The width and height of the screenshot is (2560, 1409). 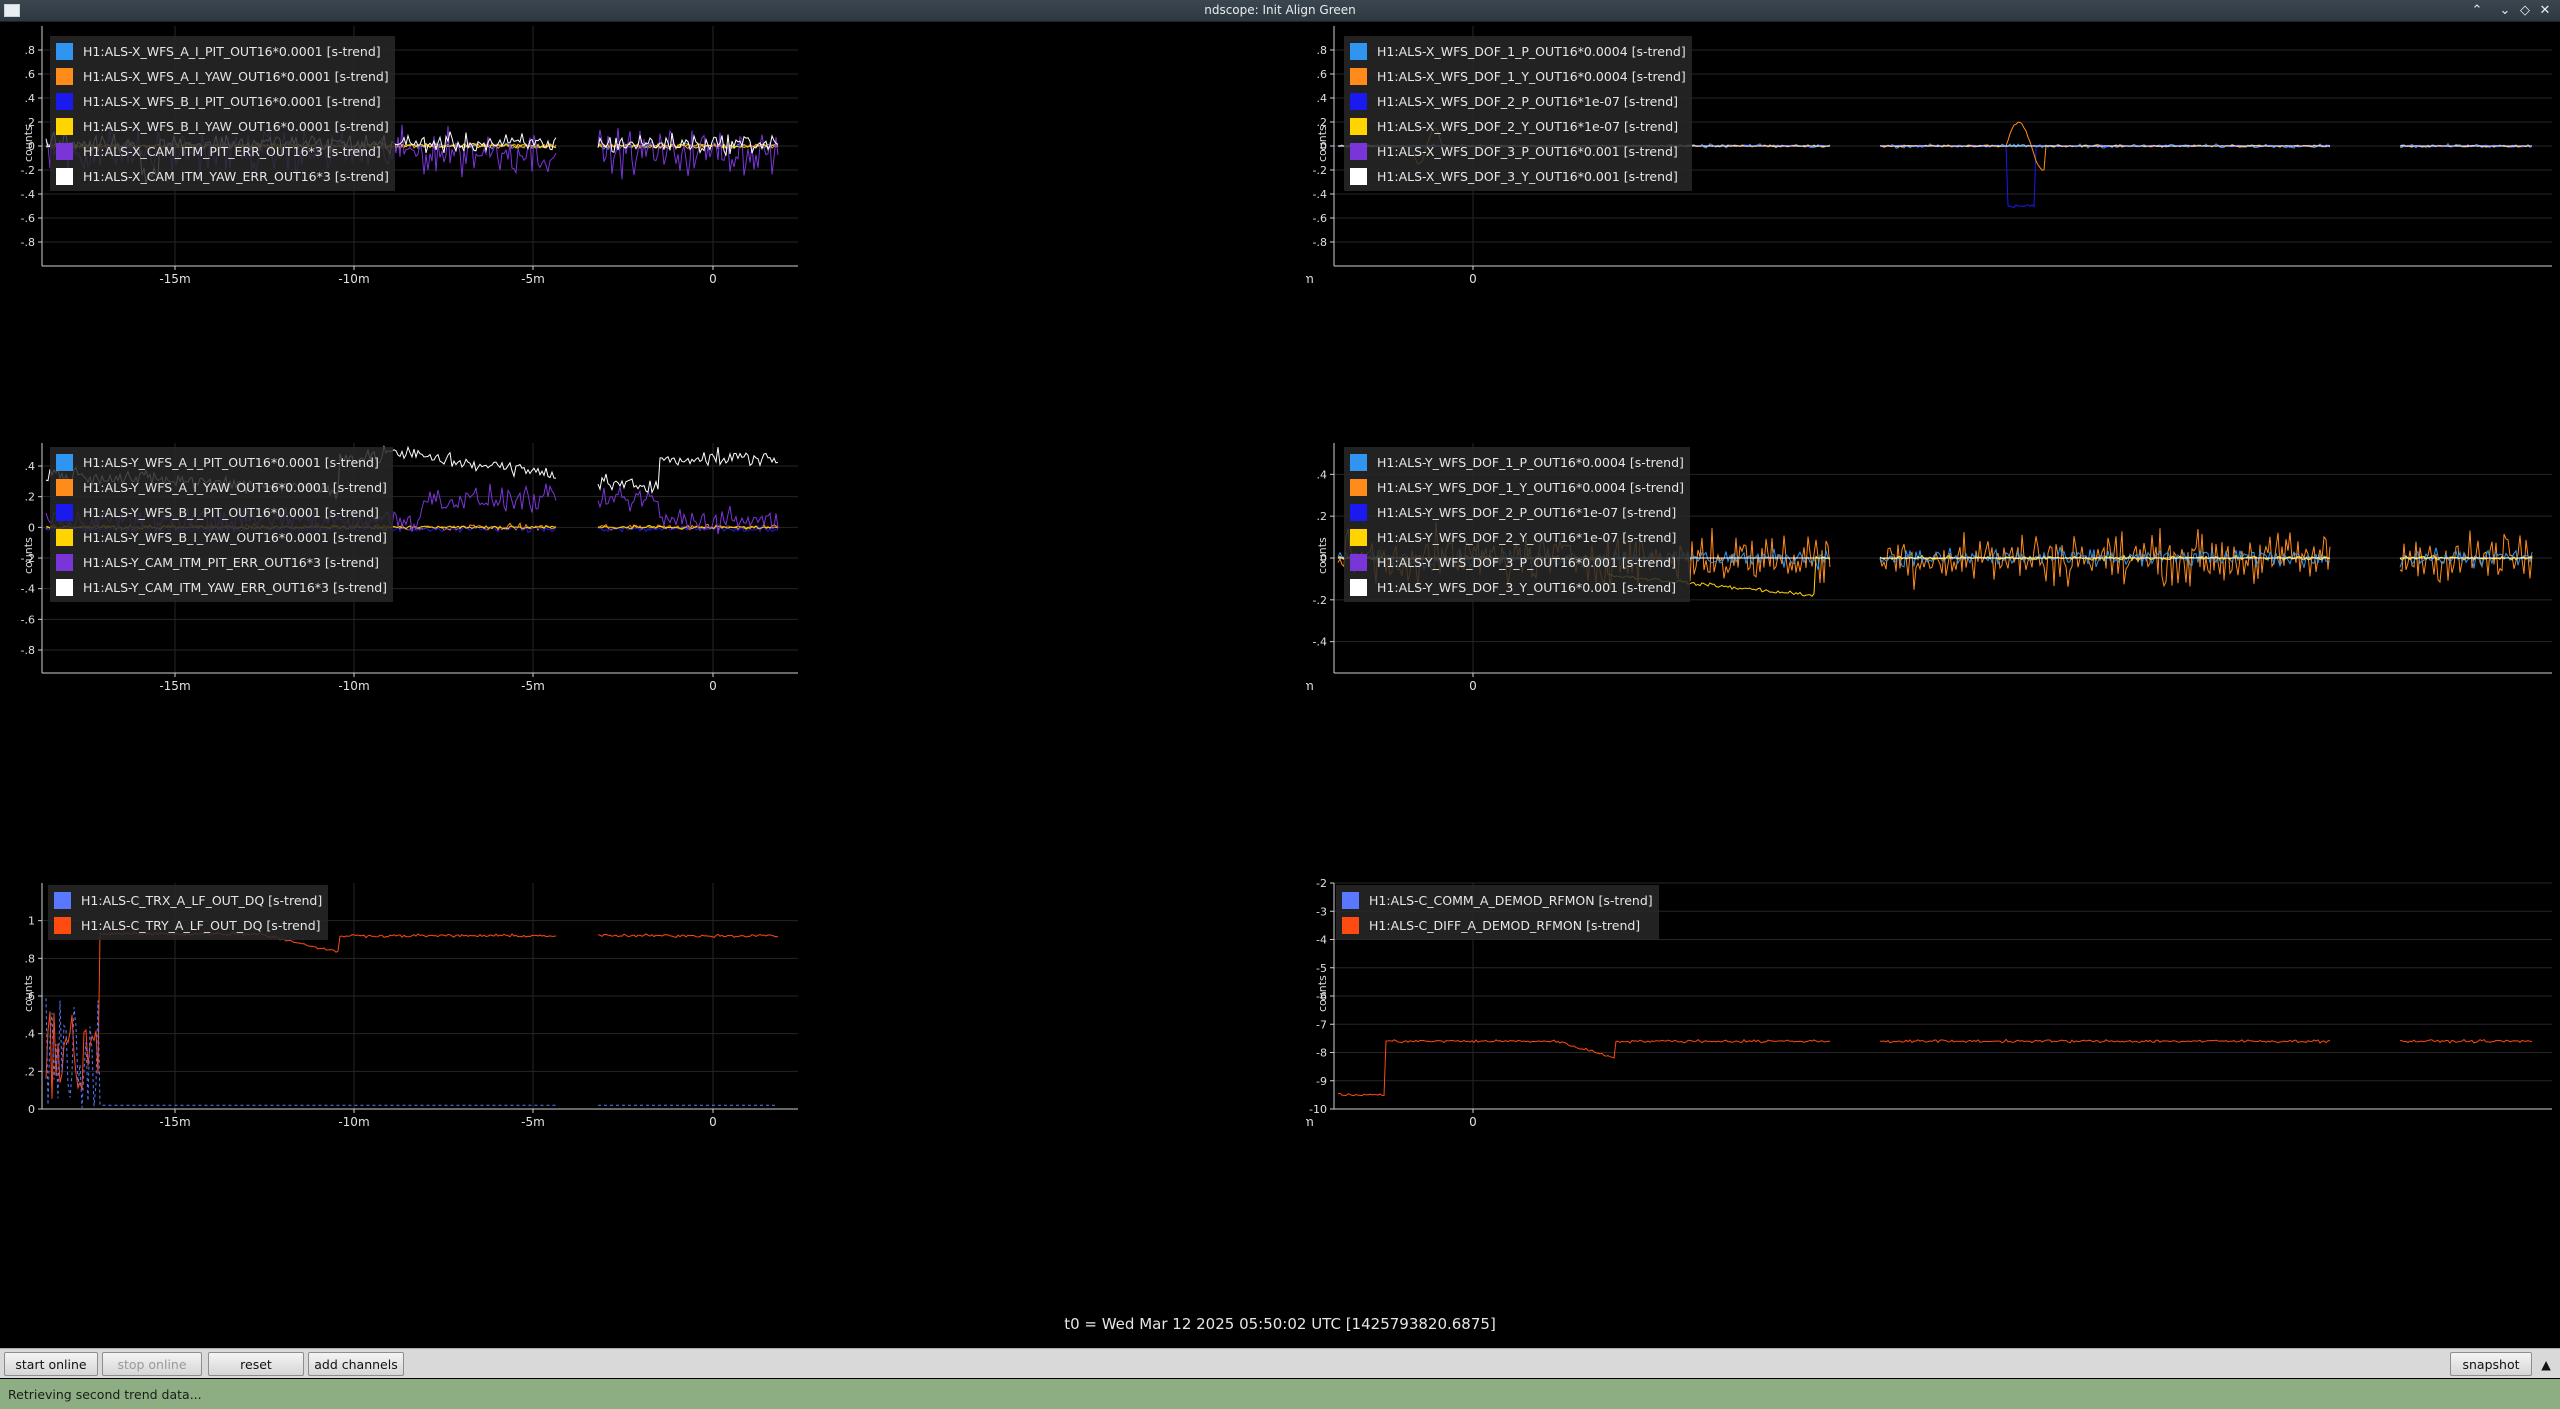 What do you see at coordinates (51, 1364) in the screenshot?
I see `start-online-button: start online` at bounding box center [51, 1364].